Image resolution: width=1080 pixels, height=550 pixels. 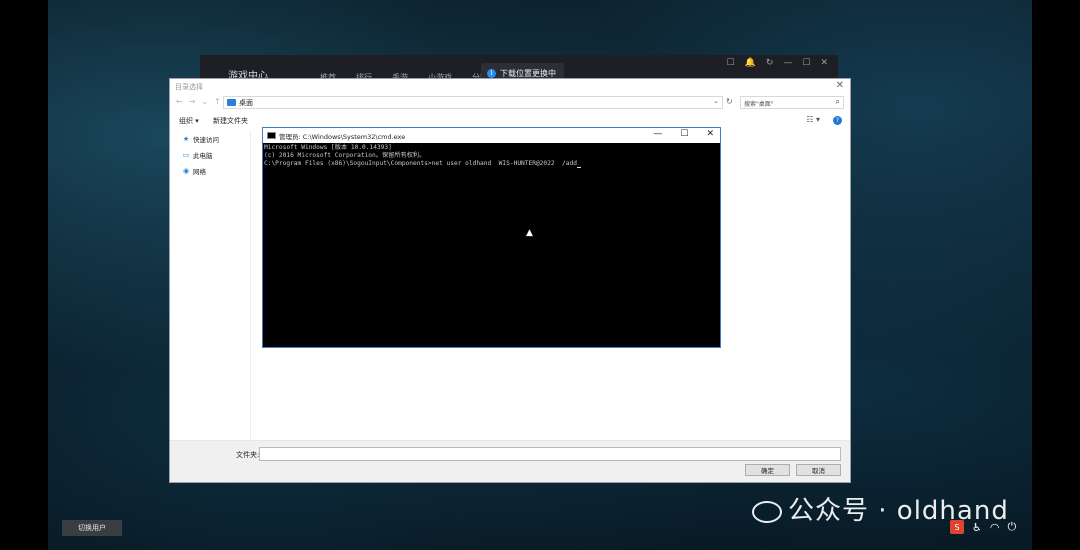 I want to click on sidebar-item-this-pc: ▭ 此电脑, so click(x=210, y=155).